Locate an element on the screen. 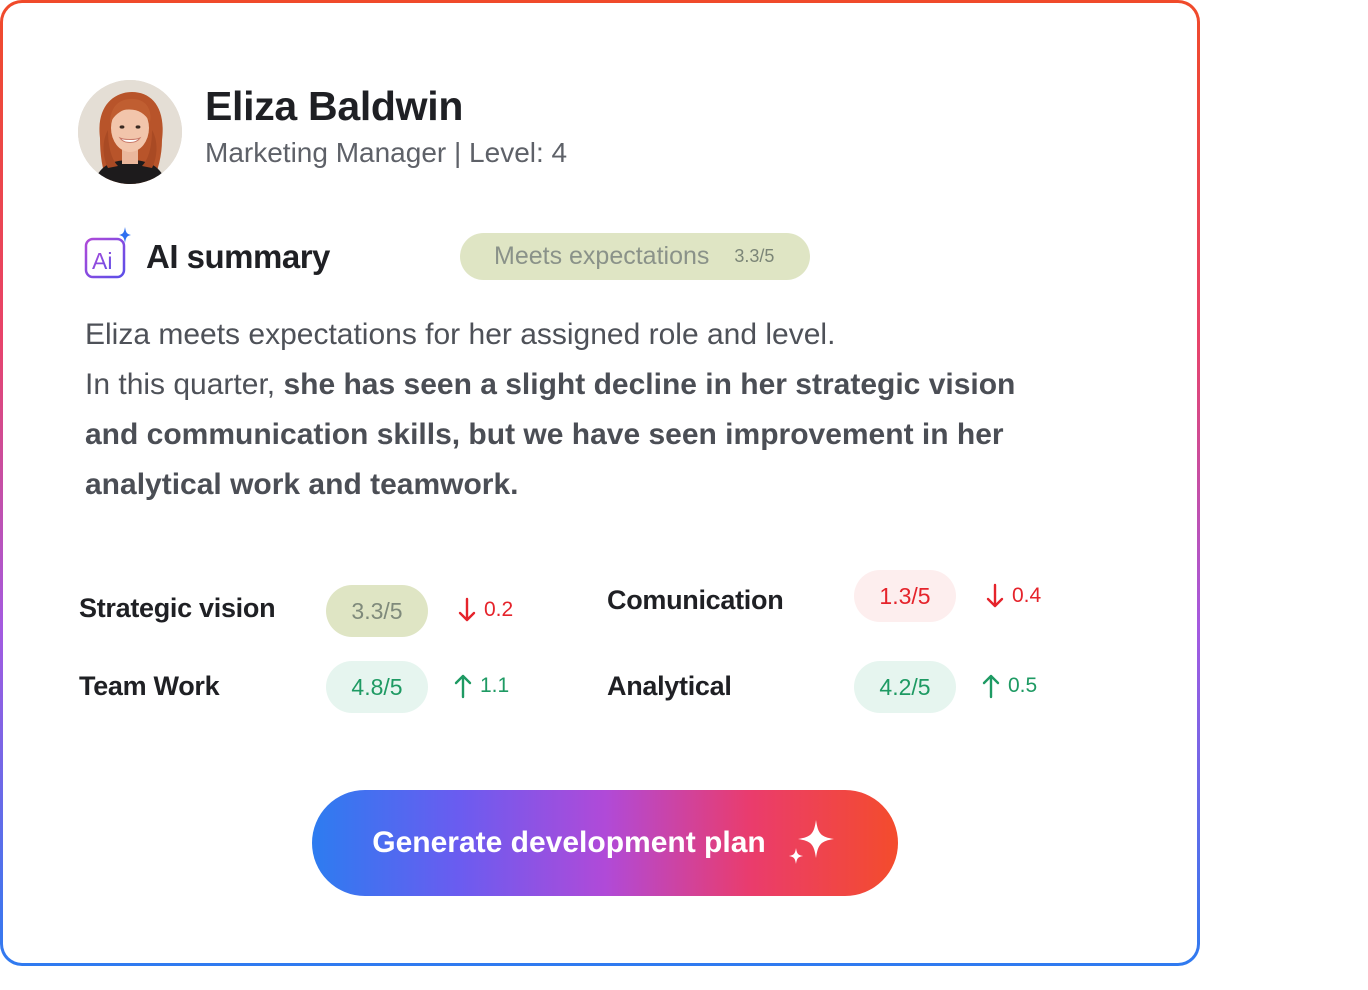 This screenshot has width=1368, height=990. metric-delta-value: 1.1 is located at coordinates (495, 685).